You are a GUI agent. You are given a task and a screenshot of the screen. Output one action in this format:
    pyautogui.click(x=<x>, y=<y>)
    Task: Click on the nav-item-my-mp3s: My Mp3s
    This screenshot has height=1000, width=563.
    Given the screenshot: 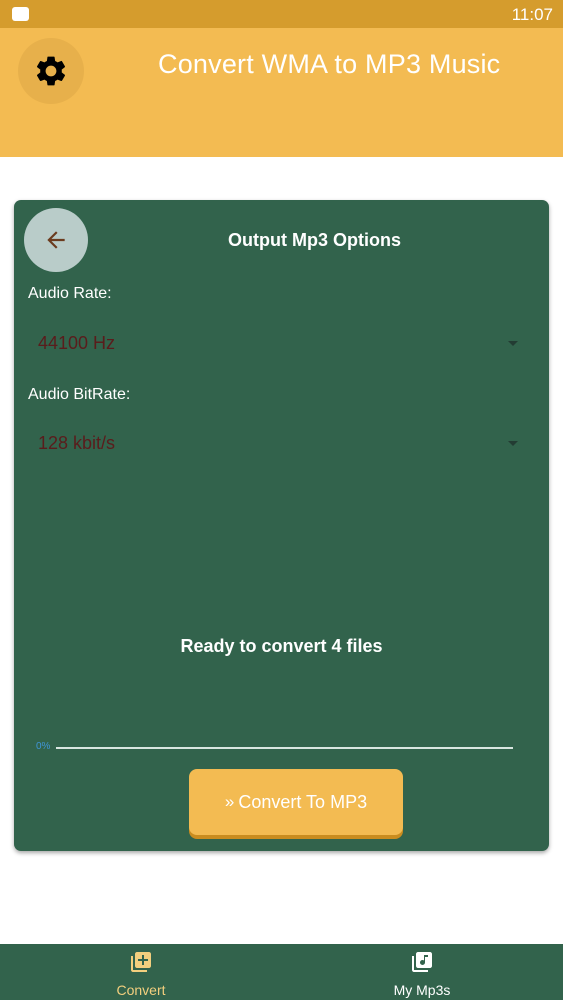 What is the action you would take?
    pyautogui.click(x=422, y=972)
    